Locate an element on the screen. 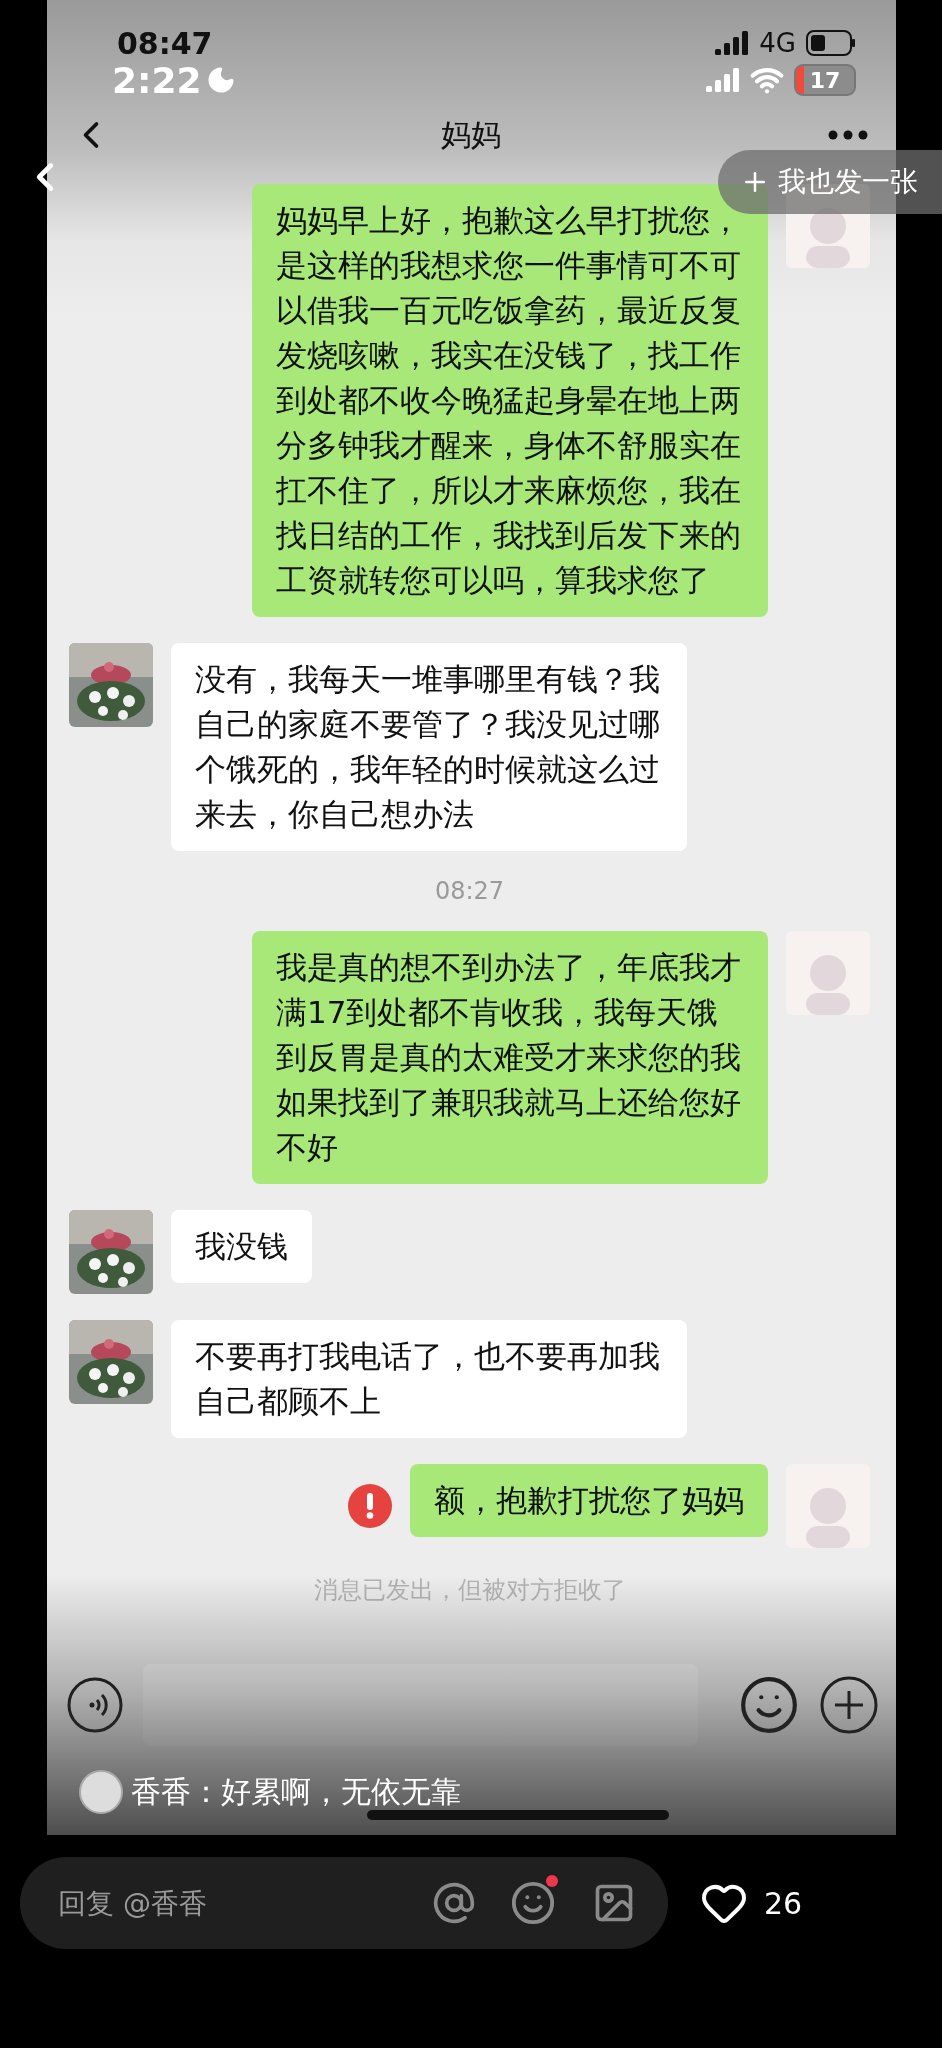  reply-input: 回复 @香香 is located at coordinates (227, 1903).